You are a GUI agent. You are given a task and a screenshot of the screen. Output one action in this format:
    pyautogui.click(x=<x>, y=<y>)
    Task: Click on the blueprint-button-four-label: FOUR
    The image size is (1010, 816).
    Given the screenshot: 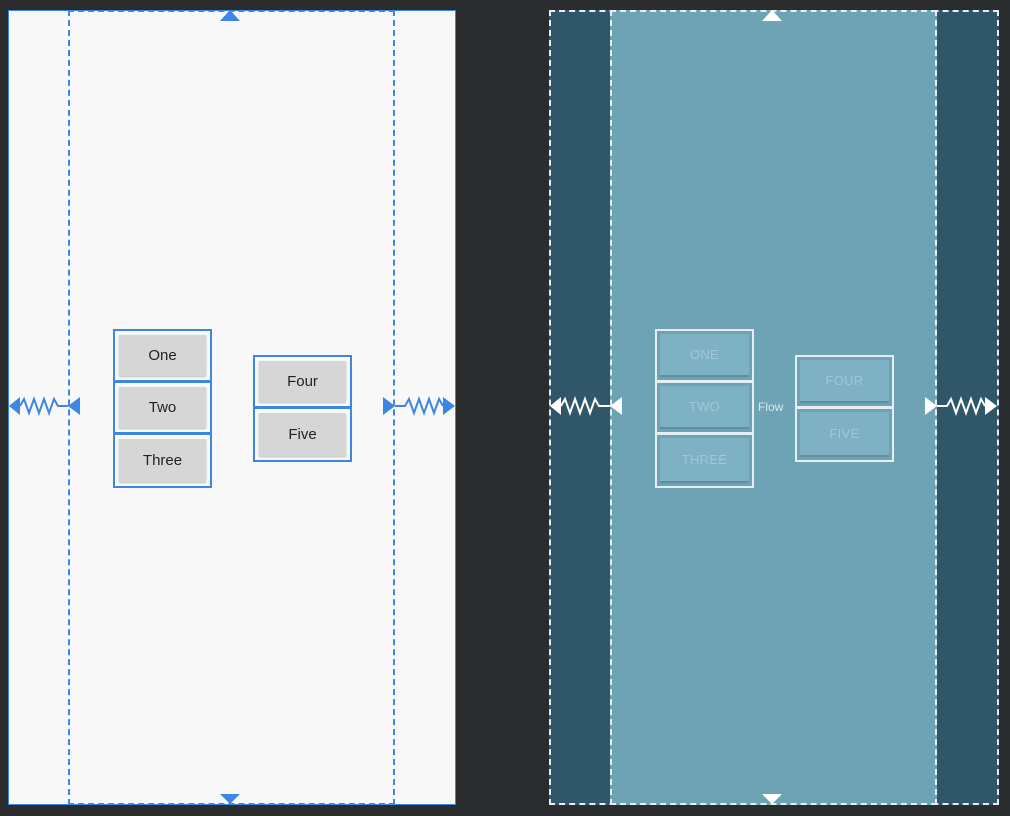 What is the action you would take?
    pyautogui.click(x=844, y=381)
    